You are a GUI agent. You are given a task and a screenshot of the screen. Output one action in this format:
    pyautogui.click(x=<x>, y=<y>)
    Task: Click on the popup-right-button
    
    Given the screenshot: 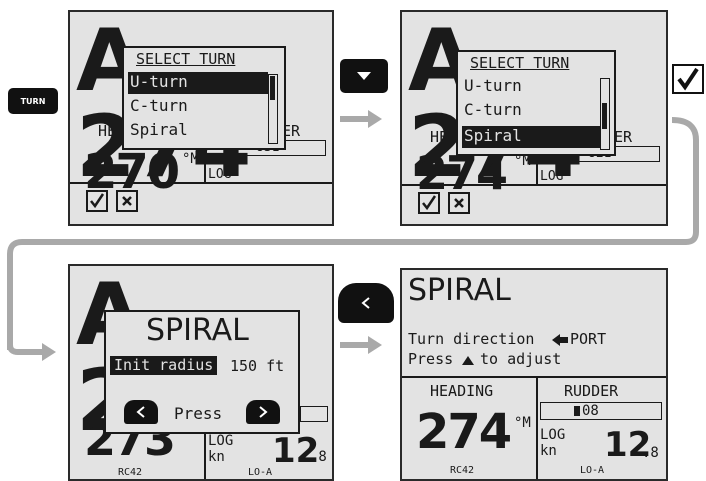 What is the action you would take?
    pyautogui.click(x=263, y=412)
    